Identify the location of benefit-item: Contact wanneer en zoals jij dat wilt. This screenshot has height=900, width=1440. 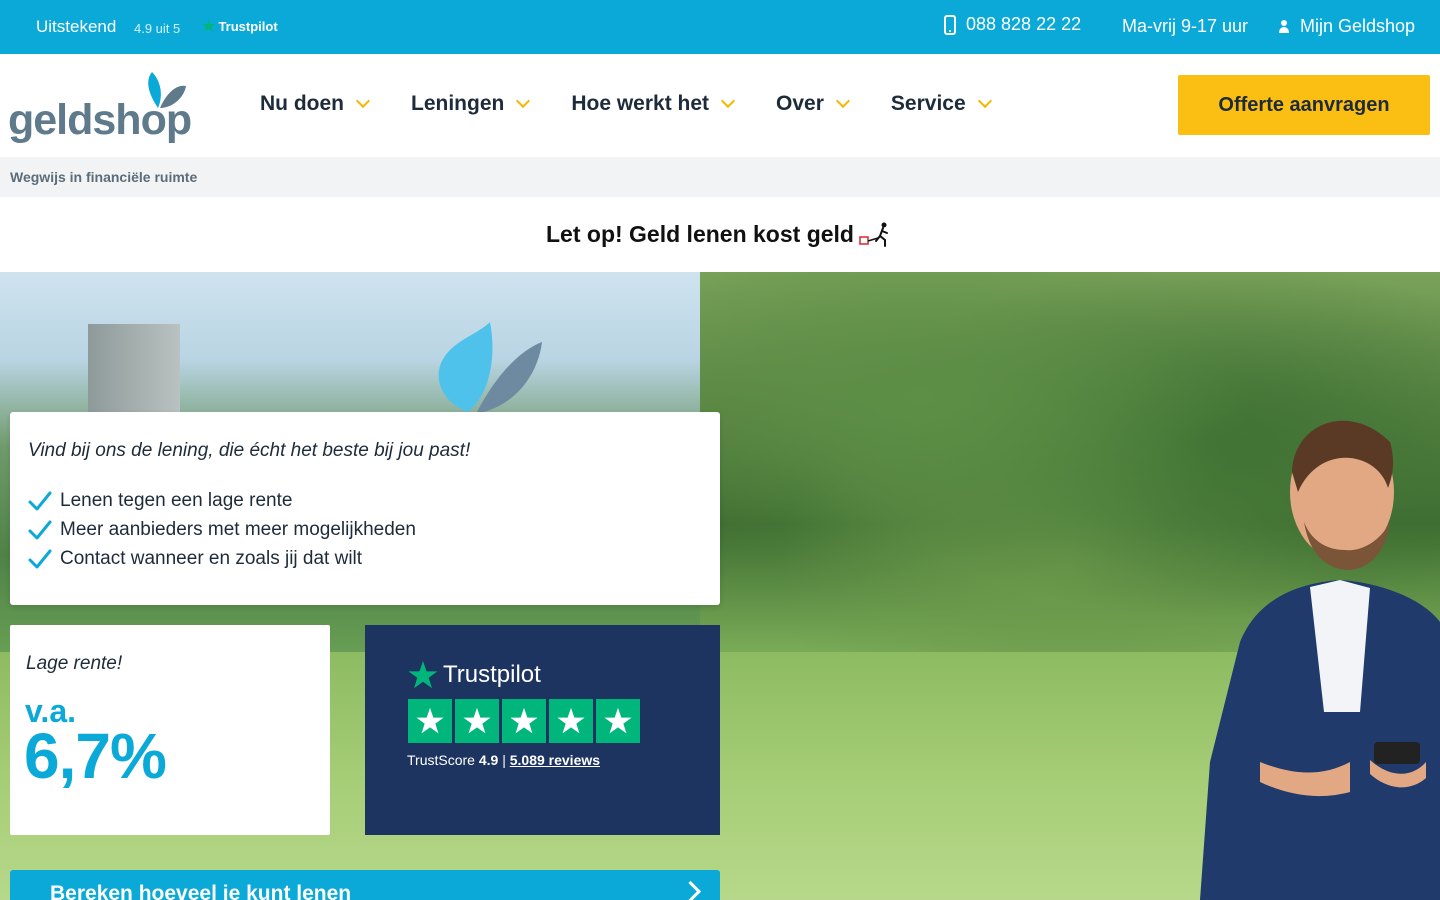
(222, 558).